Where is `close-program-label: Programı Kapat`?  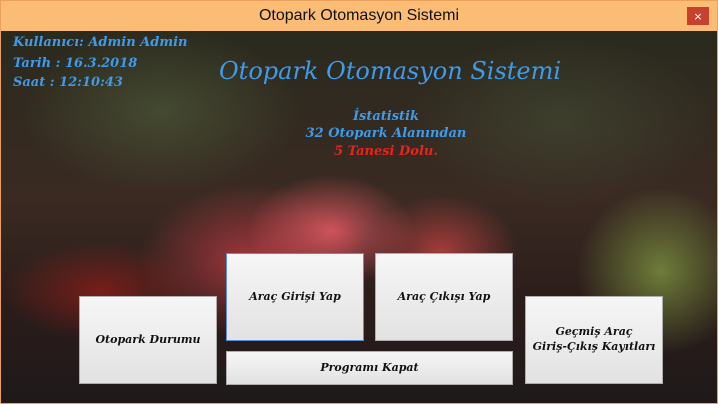
close-program-label: Programı Kapat is located at coordinates (369, 367).